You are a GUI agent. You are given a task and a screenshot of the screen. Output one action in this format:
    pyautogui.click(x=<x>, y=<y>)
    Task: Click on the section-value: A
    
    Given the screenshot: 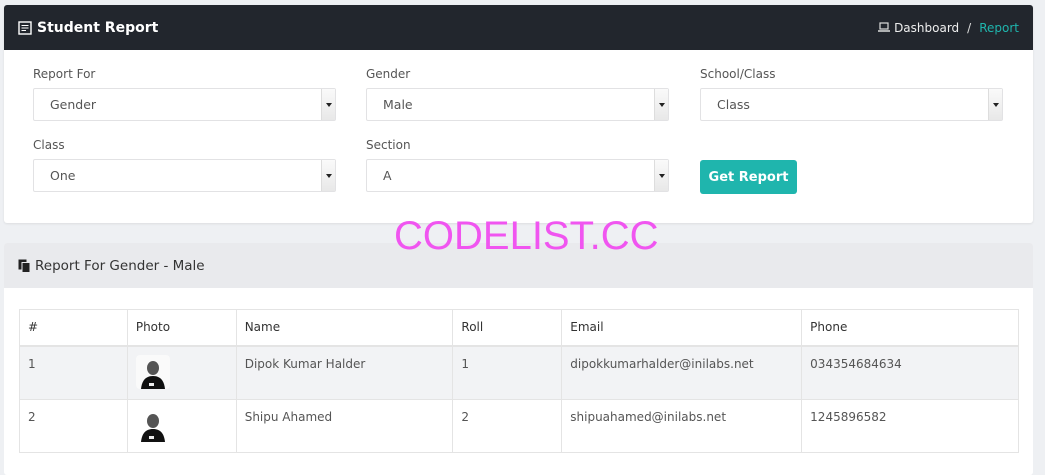 What is the action you would take?
    pyautogui.click(x=387, y=175)
    